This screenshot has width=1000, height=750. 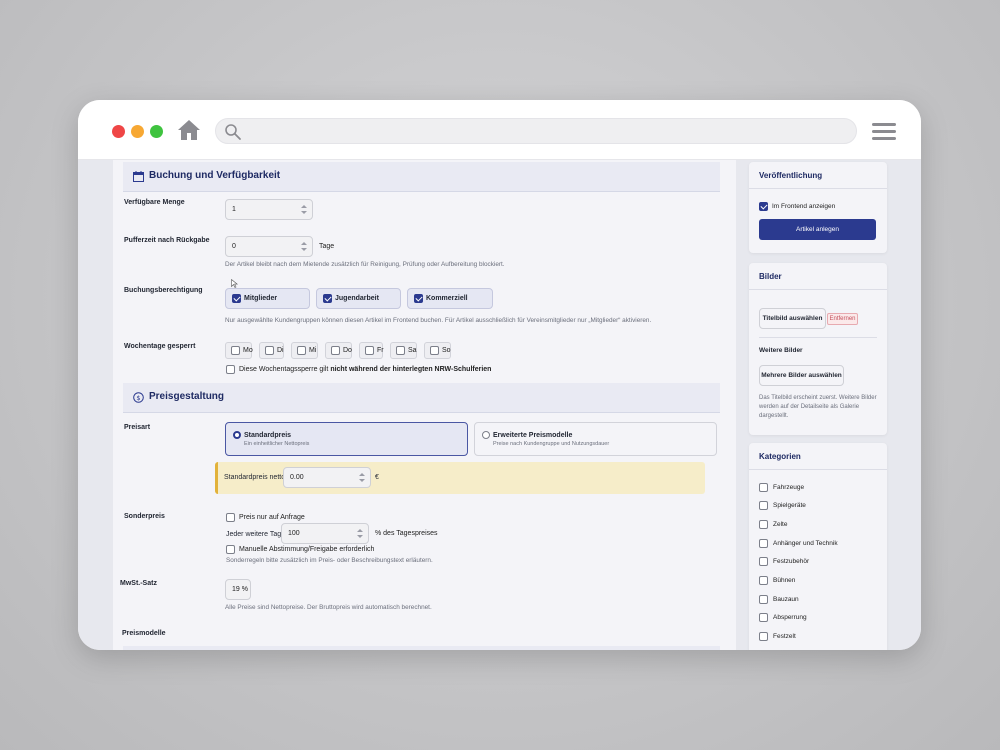 I want to click on category-item: Festzelt, so click(x=777, y=636).